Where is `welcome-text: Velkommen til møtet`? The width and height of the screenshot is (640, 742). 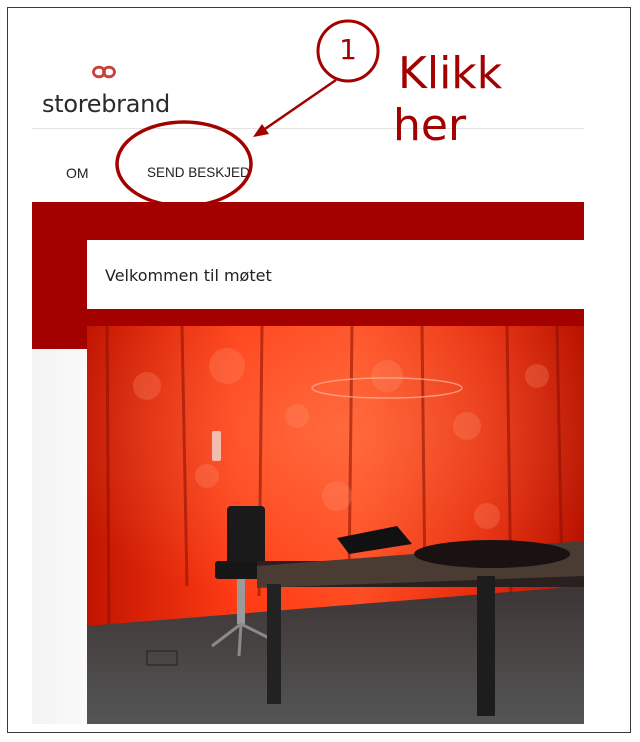 welcome-text: Velkommen til møtet is located at coordinates (188, 275).